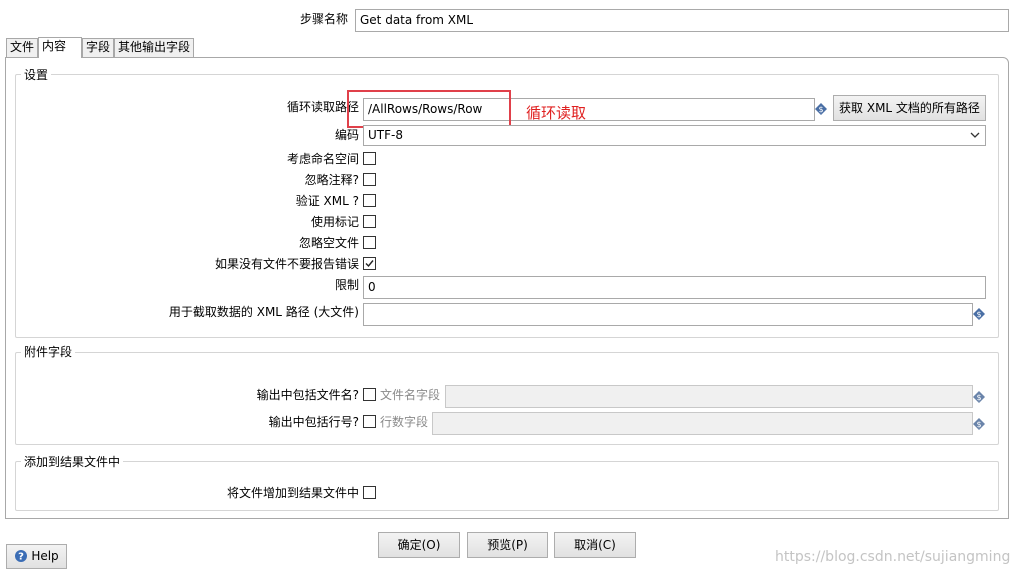  What do you see at coordinates (307, 395) in the screenshot?
I see `include-filename-label: 输出中包括文件名?` at bounding box center [307, 395].